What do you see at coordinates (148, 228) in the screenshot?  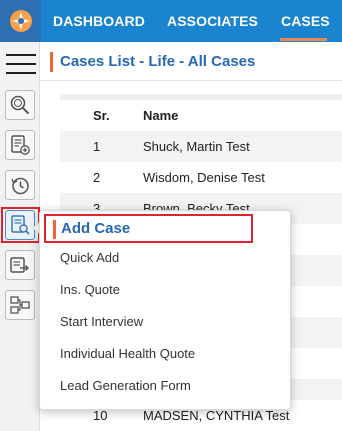 I see `dropdown-header-highlight: Add Case` at bounding box center [148, 228].